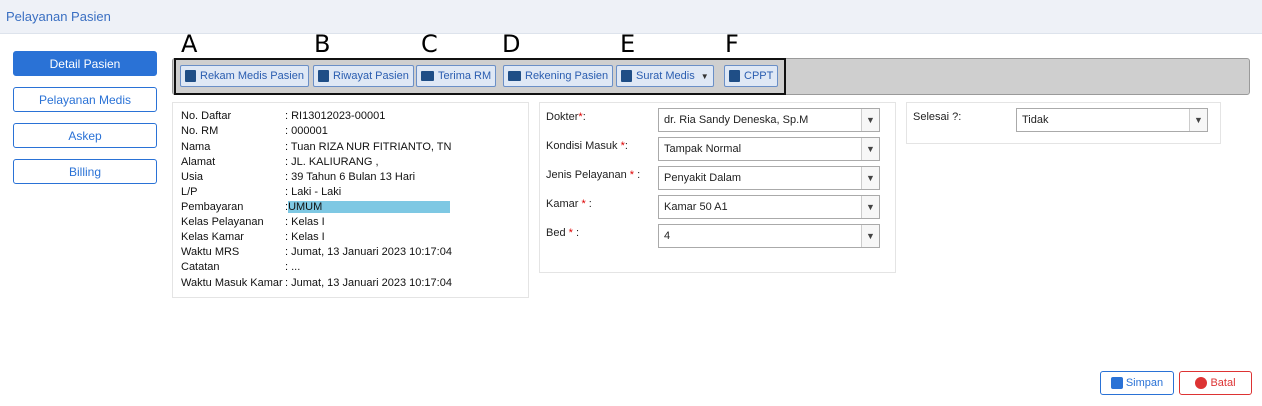 The width and height of the screenshot is (1262, 406). I want to click on rekening-pasien-label: Rekening Pasien, so click(567, 76).